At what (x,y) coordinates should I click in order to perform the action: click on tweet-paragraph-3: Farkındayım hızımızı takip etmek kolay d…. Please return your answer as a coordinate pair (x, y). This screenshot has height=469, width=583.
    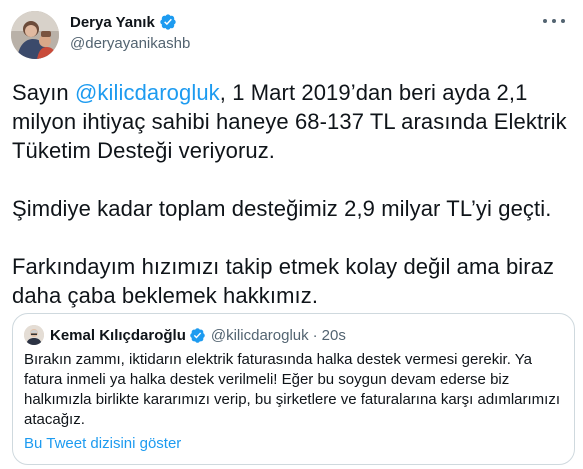
    Looking at the image, I should click on (283, 281).